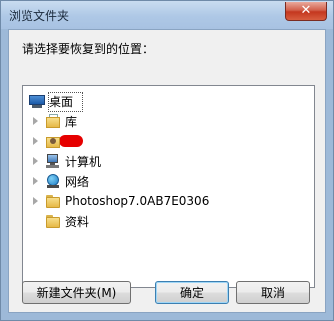 The height and width of the screenshot is (321, 334). What do you see at coordinates (71, 141) in the screenshot?
I see `redaction-mark` at bounding box center [71, 141].